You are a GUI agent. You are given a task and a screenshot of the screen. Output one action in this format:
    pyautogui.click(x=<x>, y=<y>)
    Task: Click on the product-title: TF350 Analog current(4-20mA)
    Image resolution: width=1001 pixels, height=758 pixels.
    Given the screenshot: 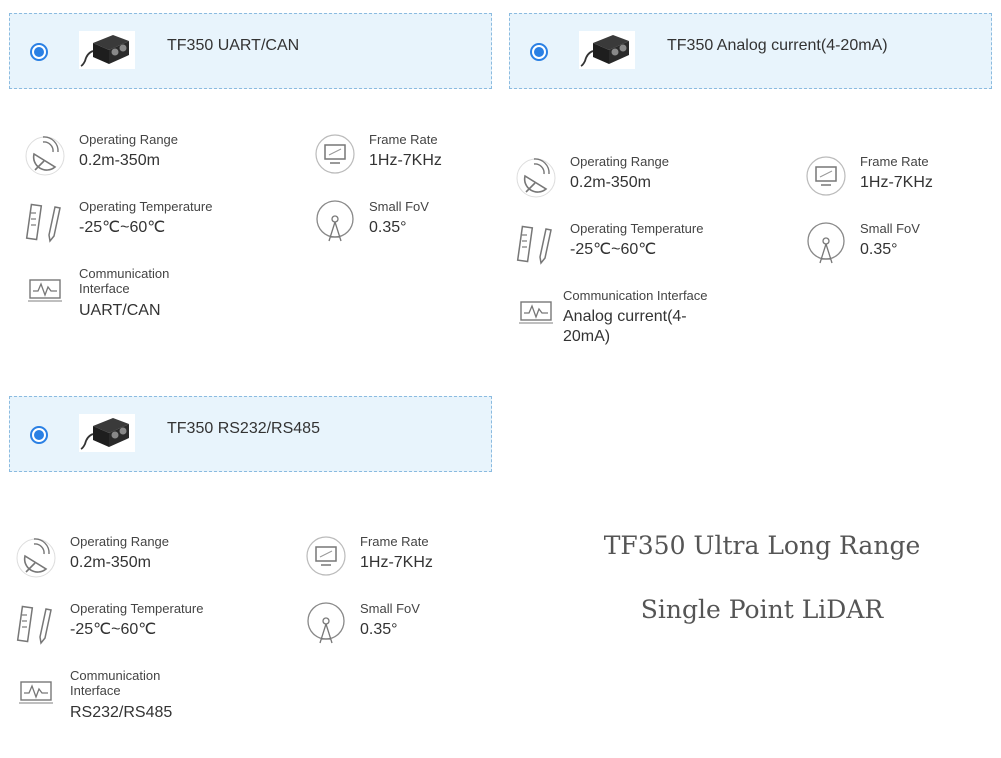 What is the action you would take?
    pyautogui.click(x=777, y=45)
    